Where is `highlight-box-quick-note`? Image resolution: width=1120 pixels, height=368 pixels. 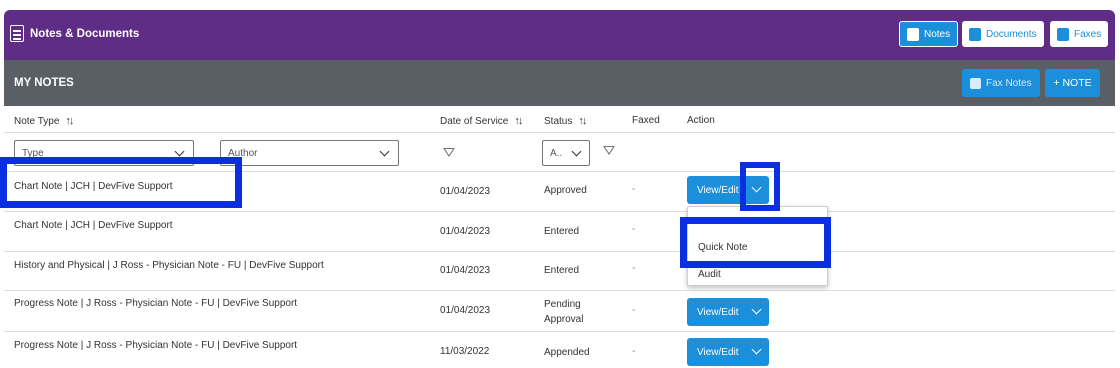
highlight-box-quick-note is located at coordinates (755, 242).